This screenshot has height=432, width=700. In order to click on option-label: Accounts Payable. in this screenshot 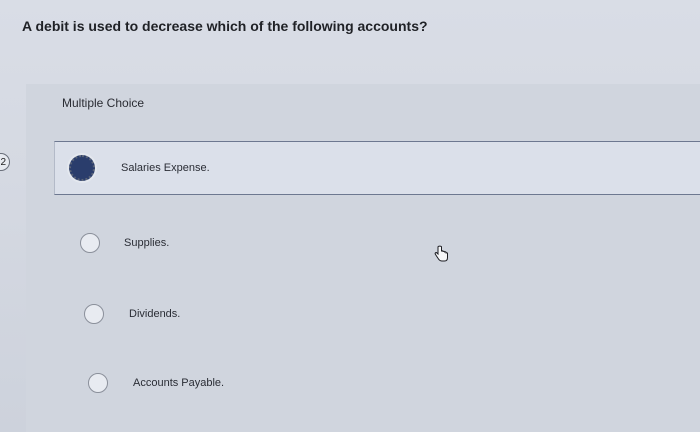, I will do `click(179, 383)`.